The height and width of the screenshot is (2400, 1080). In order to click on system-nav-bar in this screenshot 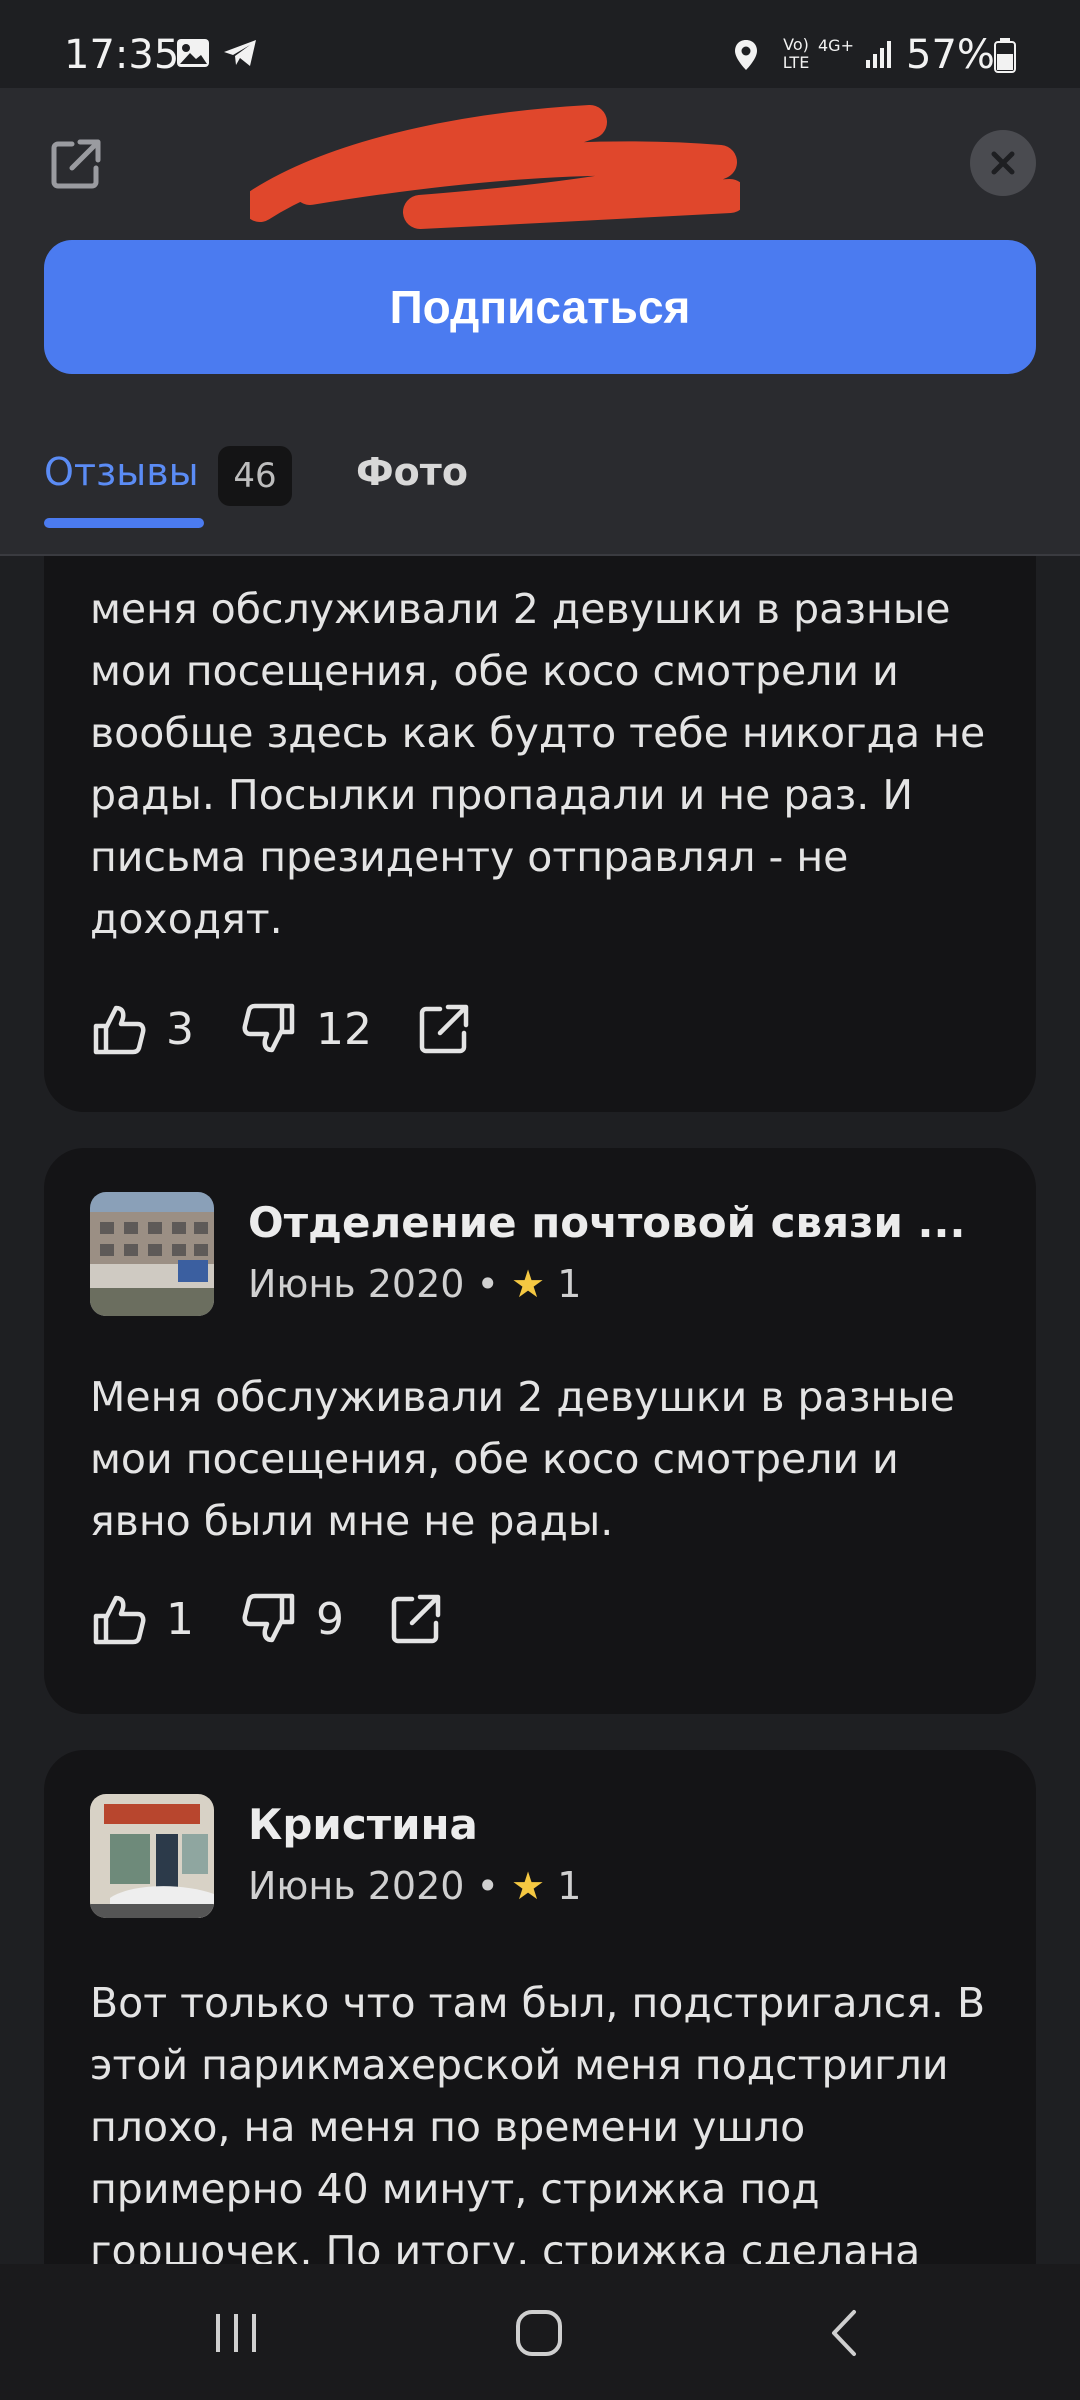, I will do `click(540, 2332)`.